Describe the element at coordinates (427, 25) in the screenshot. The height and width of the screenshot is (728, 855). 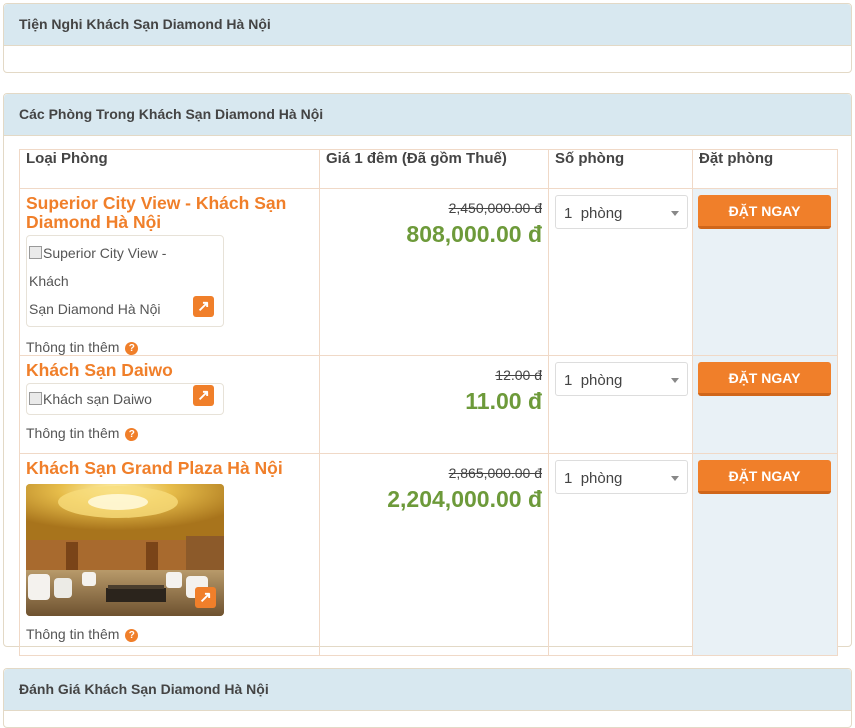
I see `amenities-title: Tiện Nghi Khách Sạn Diamond Hà Nội` at that location.